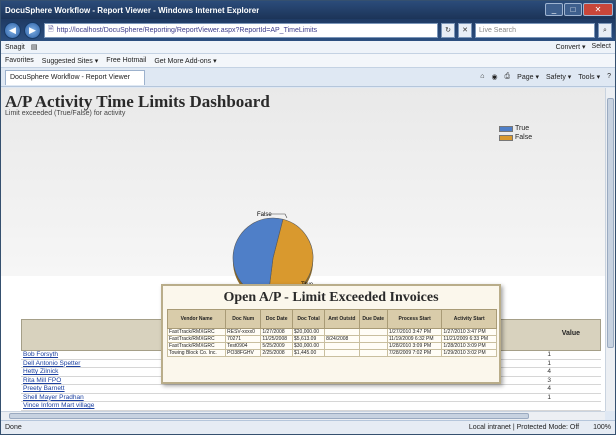 The image size is (616, 435). I want to click on vertical-scroll-thumb, so click(610, 223).